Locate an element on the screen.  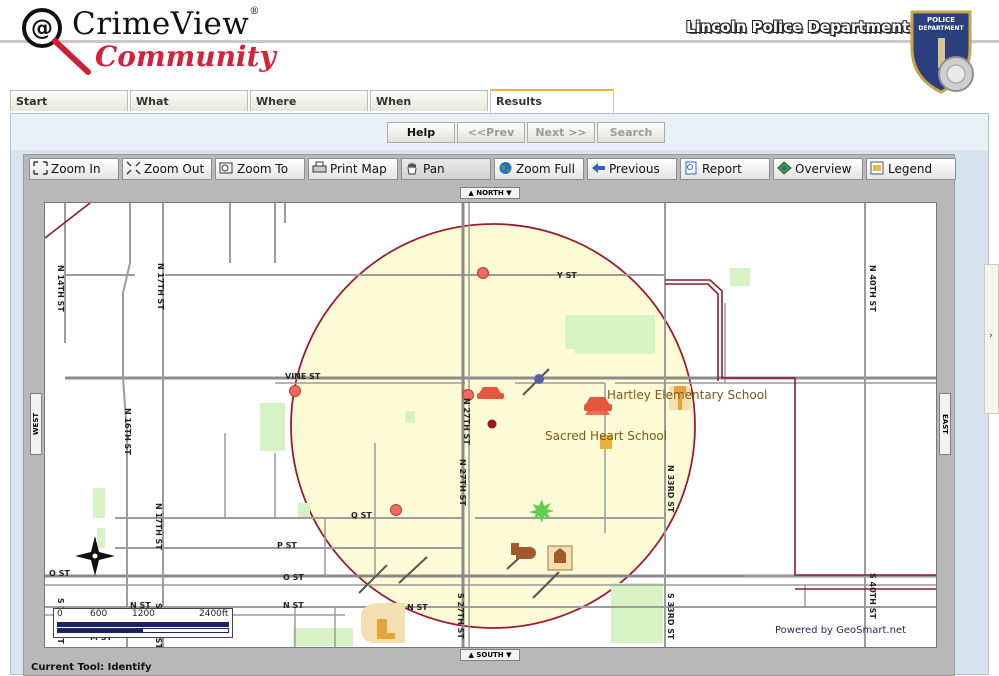
tab-results: Results is located at coordinates (552, 101).